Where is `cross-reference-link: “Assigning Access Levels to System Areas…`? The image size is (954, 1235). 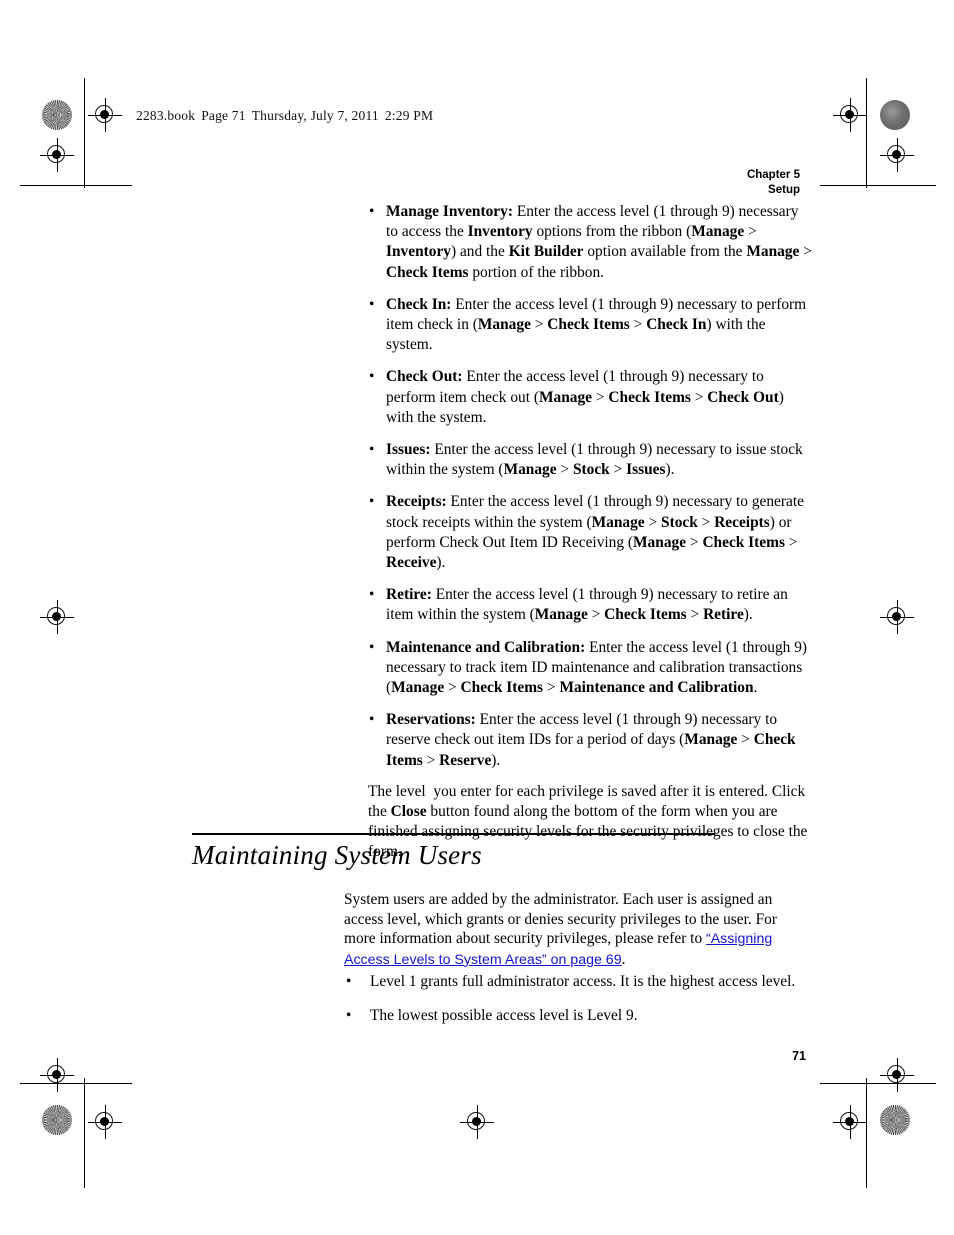
cross-reference-link: “Assigning Access Levels to System Areas… is located at coordinates (558, 949).